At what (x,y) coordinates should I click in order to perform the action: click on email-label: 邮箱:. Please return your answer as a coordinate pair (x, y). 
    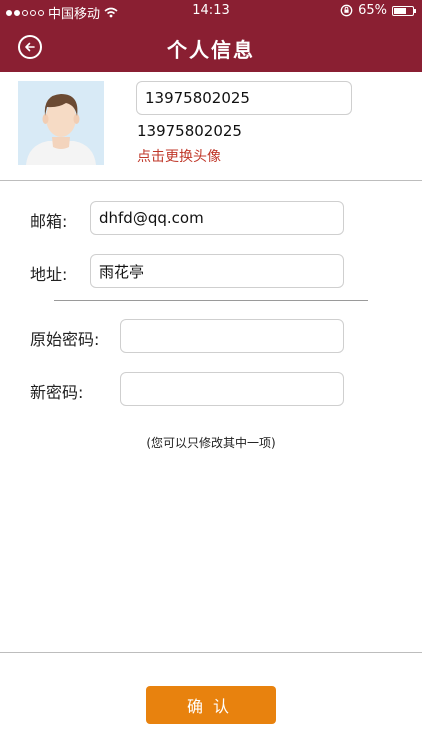
    Looking at the image, I should click on (49, 221).